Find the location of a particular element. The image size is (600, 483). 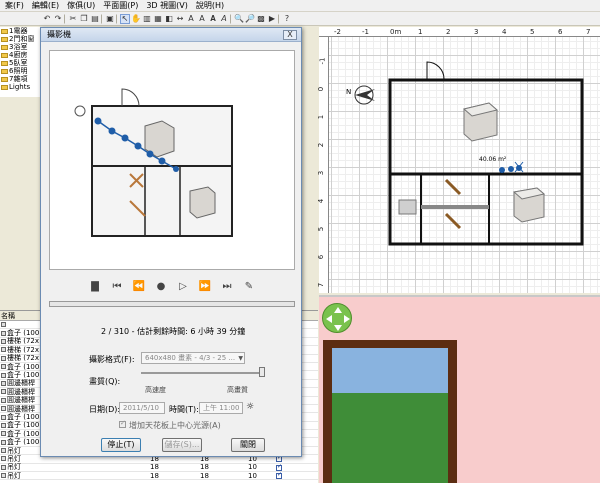

ruler-horizontal: -2 -1 0m 1 2 3 4 5 6 7 is located at coordinates (459, 32).